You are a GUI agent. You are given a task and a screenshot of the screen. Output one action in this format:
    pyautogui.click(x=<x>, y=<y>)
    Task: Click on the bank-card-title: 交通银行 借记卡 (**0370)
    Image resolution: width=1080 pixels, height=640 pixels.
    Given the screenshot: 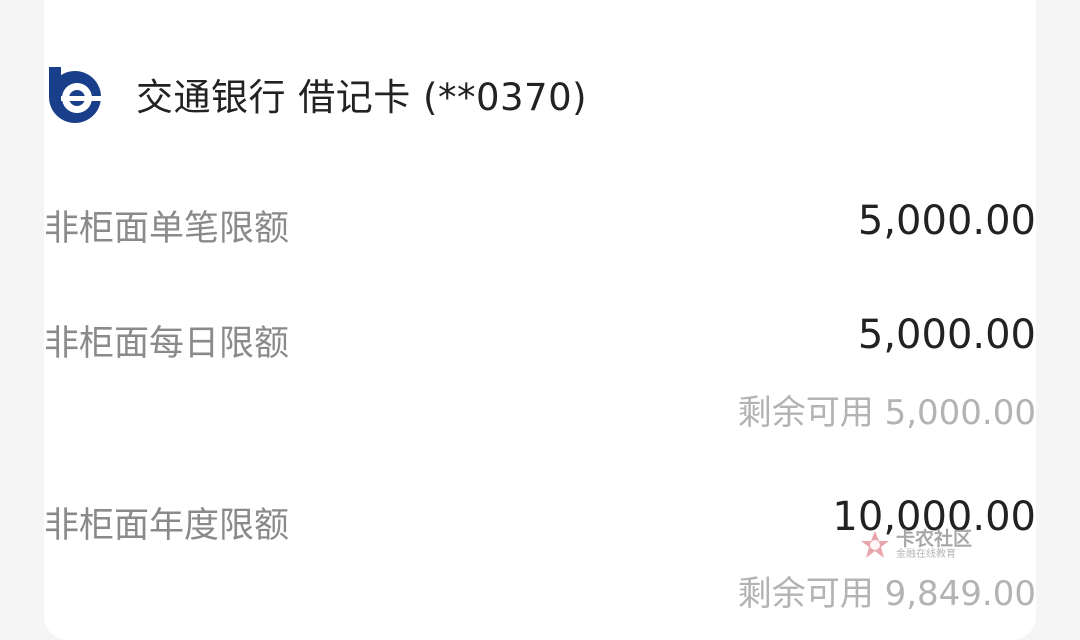 What is the action you would take?
    pyautogui.click(x=362, y=97)
    